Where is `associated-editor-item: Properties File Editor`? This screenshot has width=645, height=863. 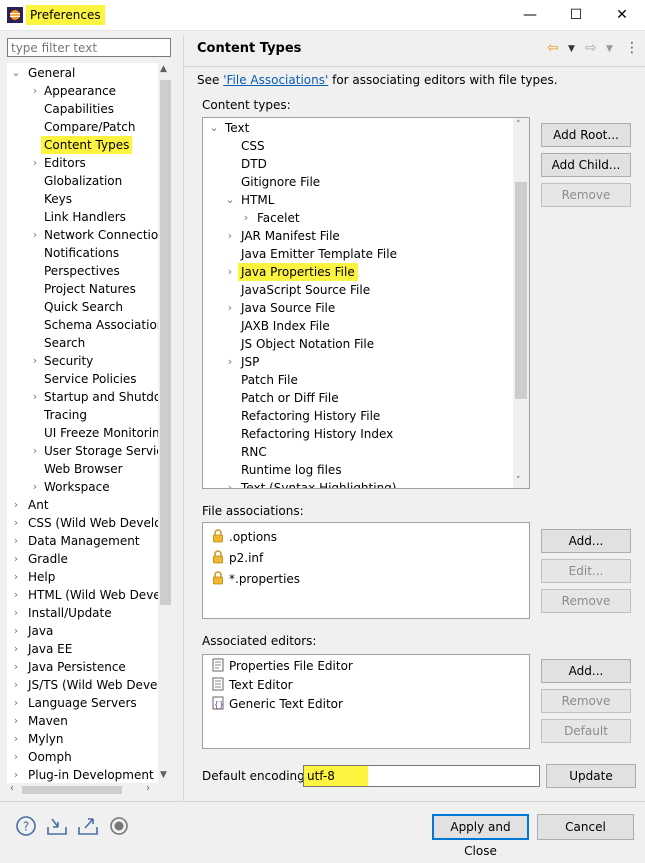 associated-editor-item: Properties File Editor is located at coordinates (282, 666).